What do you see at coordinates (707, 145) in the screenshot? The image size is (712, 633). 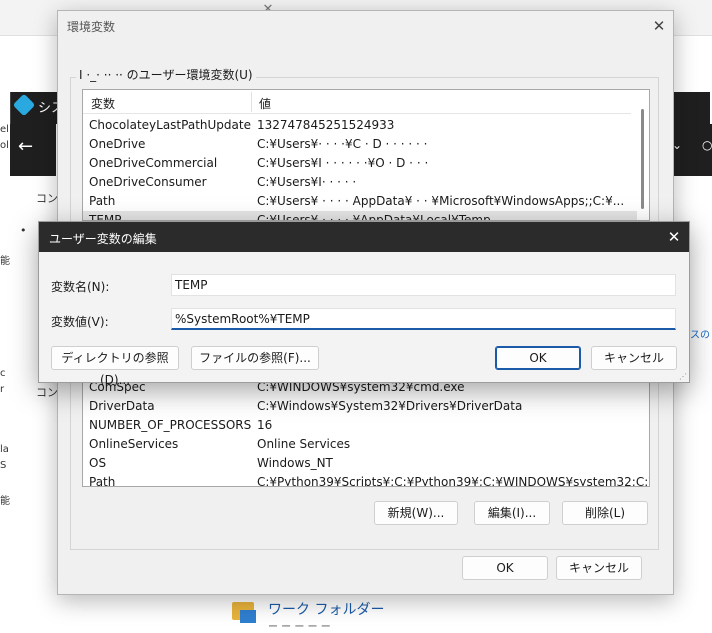 I see `search-icon: ○` at bounding box center [707, 145].